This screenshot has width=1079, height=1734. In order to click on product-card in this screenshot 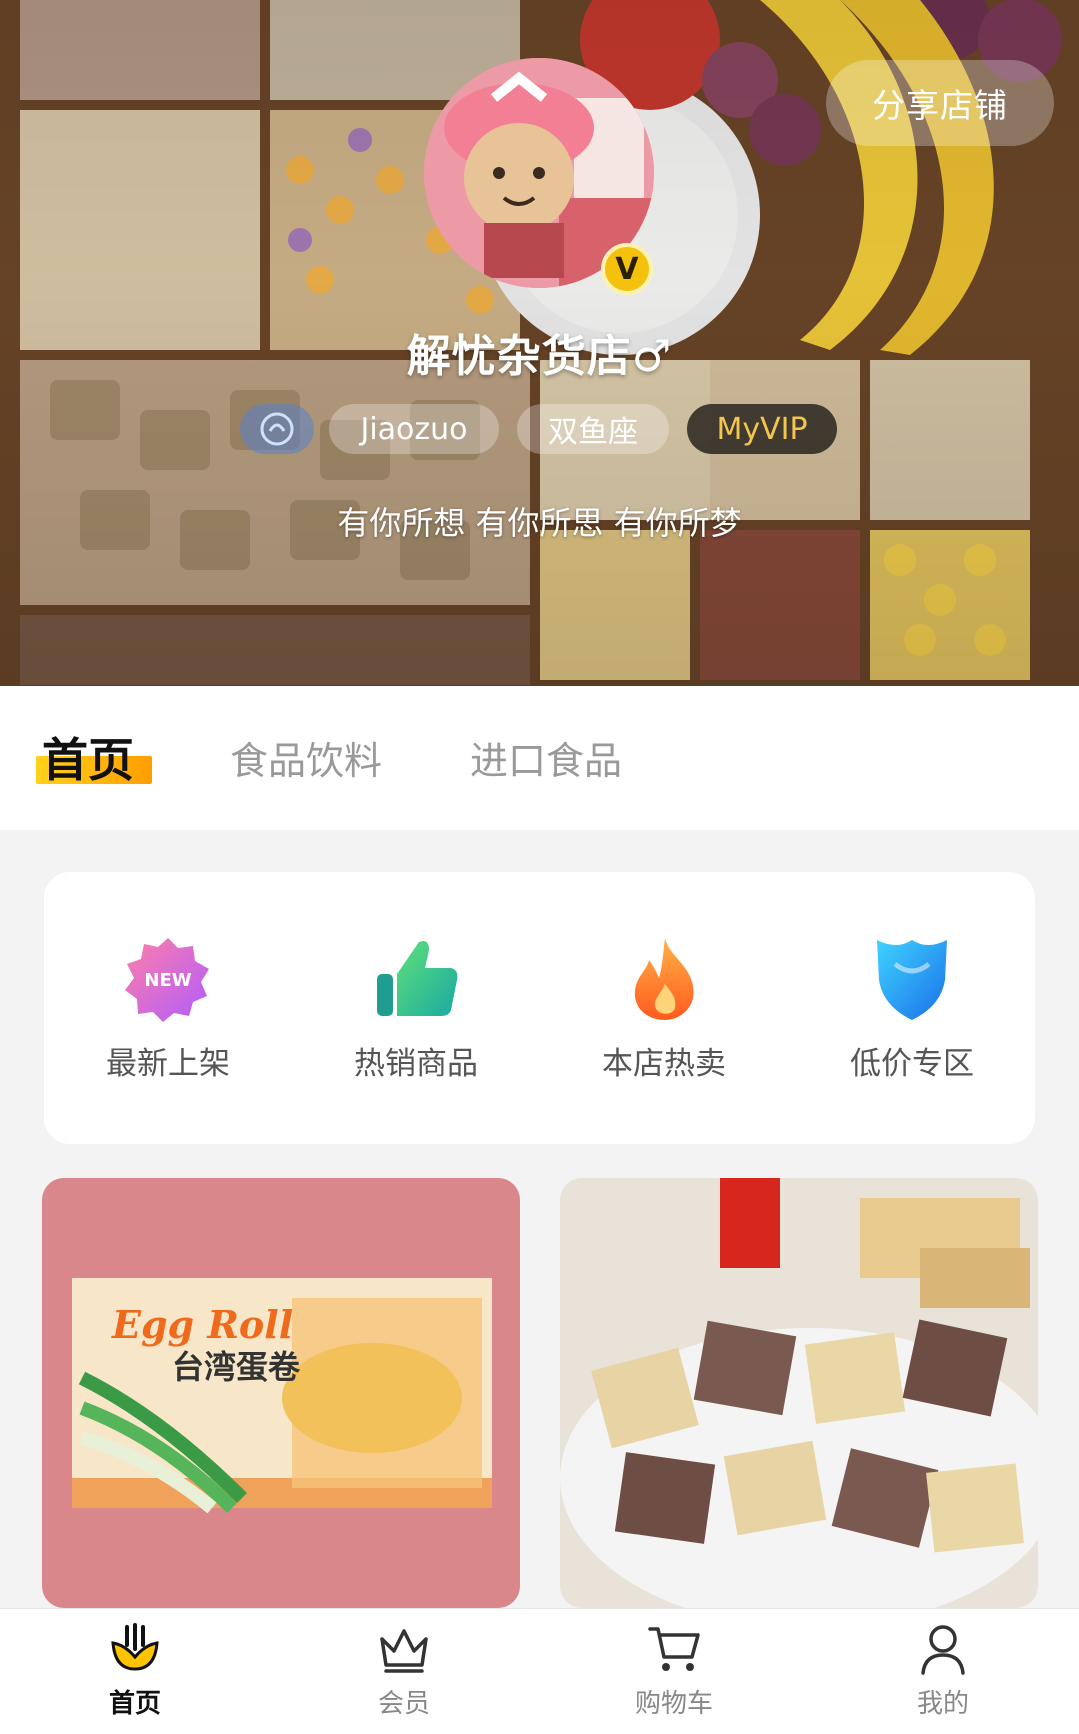, I will do `click(799, 1393)`.